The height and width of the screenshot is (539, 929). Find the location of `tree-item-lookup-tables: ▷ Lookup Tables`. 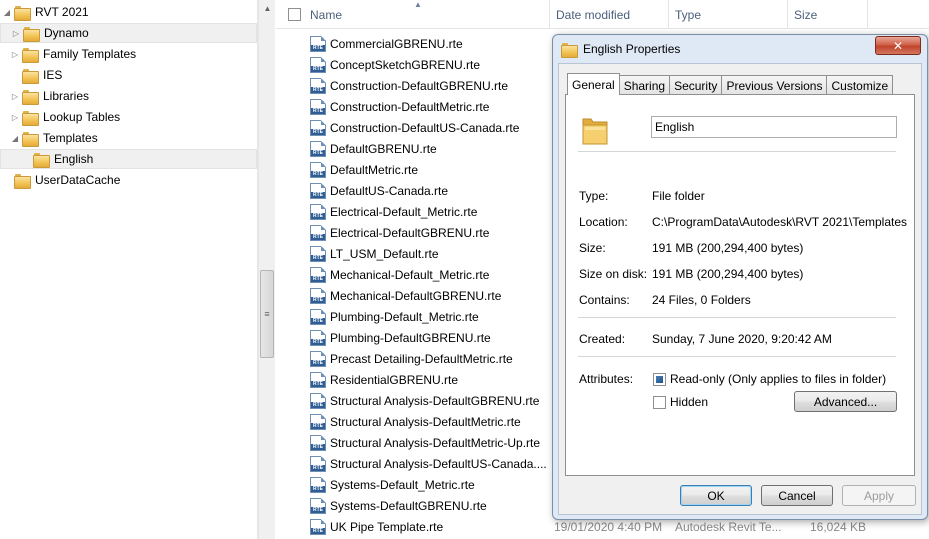

tree-item-lookup-tables: ▷ Lookup Tables is located at coordinates (128, 117).